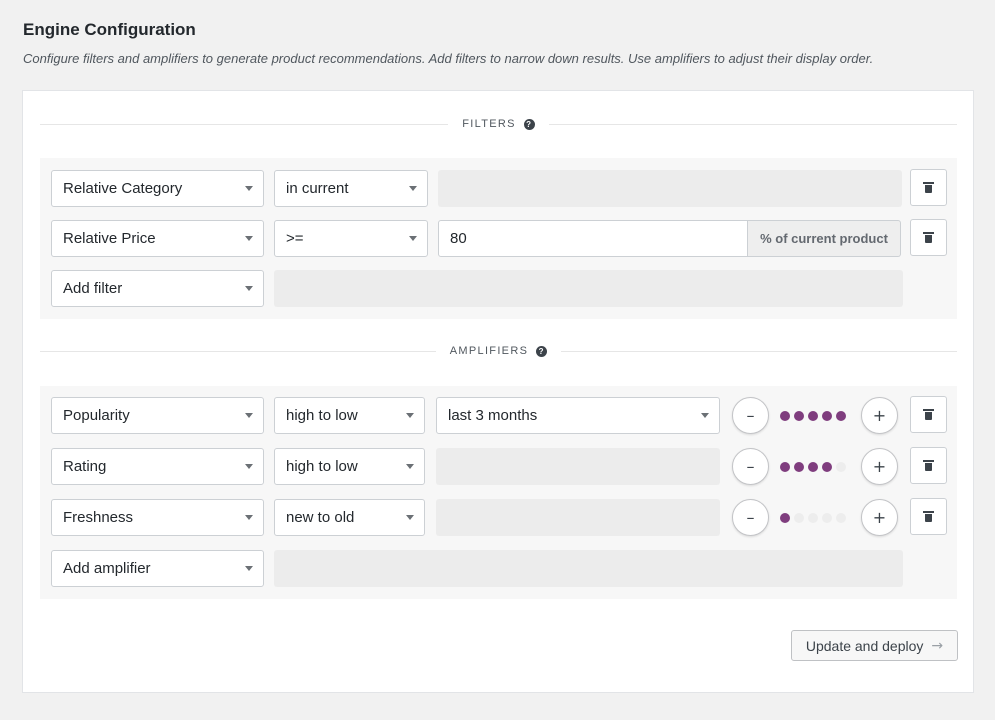  Describe the element at coordinates (864, 645) in the screenshot. I see `deploy-button-label: Update and deploy` at that location.